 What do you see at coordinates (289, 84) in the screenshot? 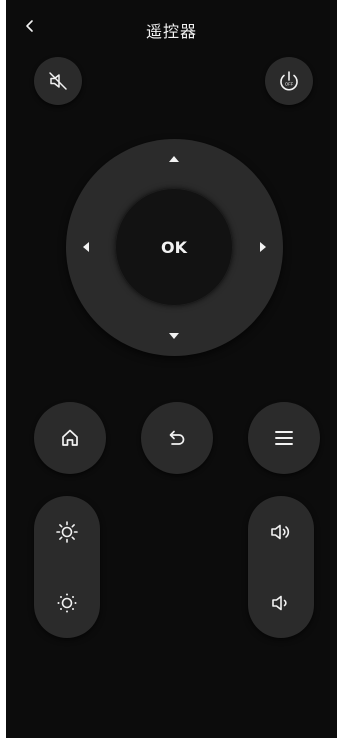
I see `power-off-label: OFF` at bounding box center [289, 84].